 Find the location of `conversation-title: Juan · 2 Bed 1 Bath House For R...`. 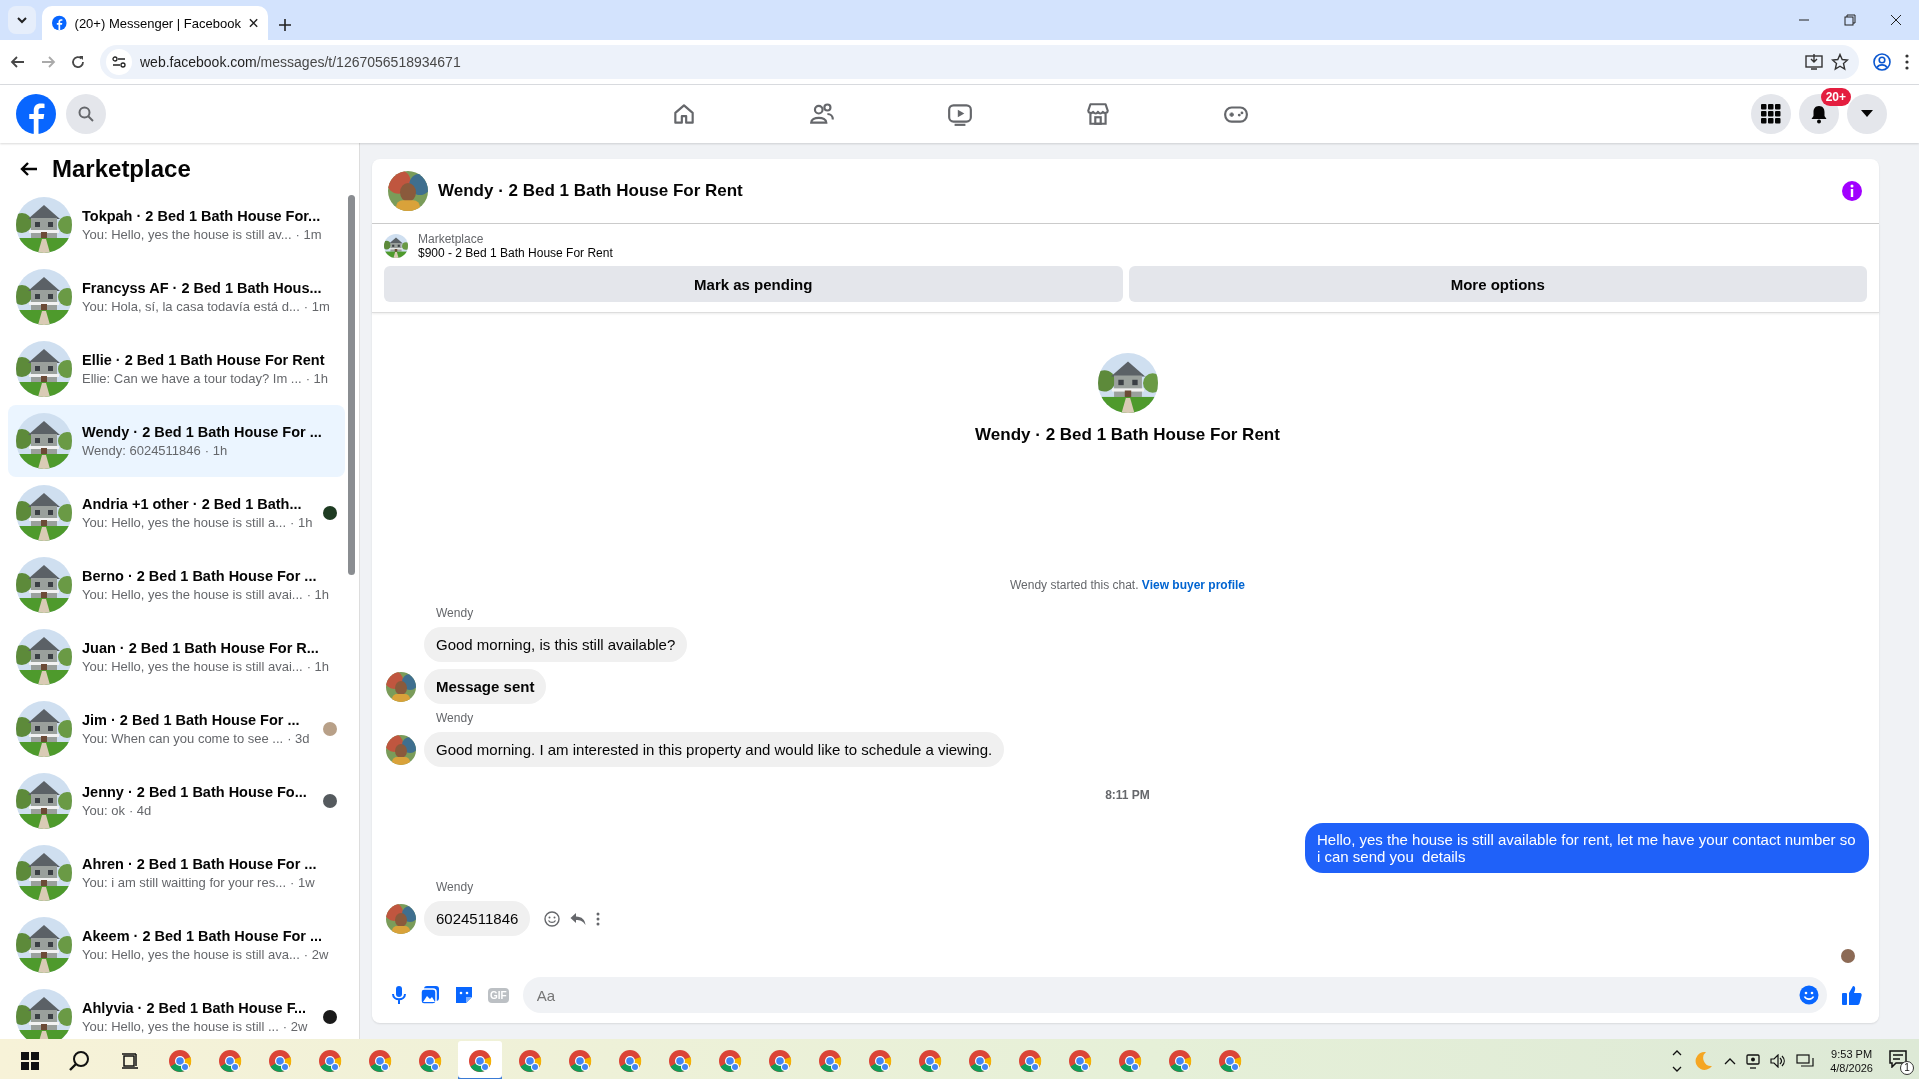

conversation-title: Juan · 2 Bed 1 Bath House For R... is located at coordinates (201, 648).